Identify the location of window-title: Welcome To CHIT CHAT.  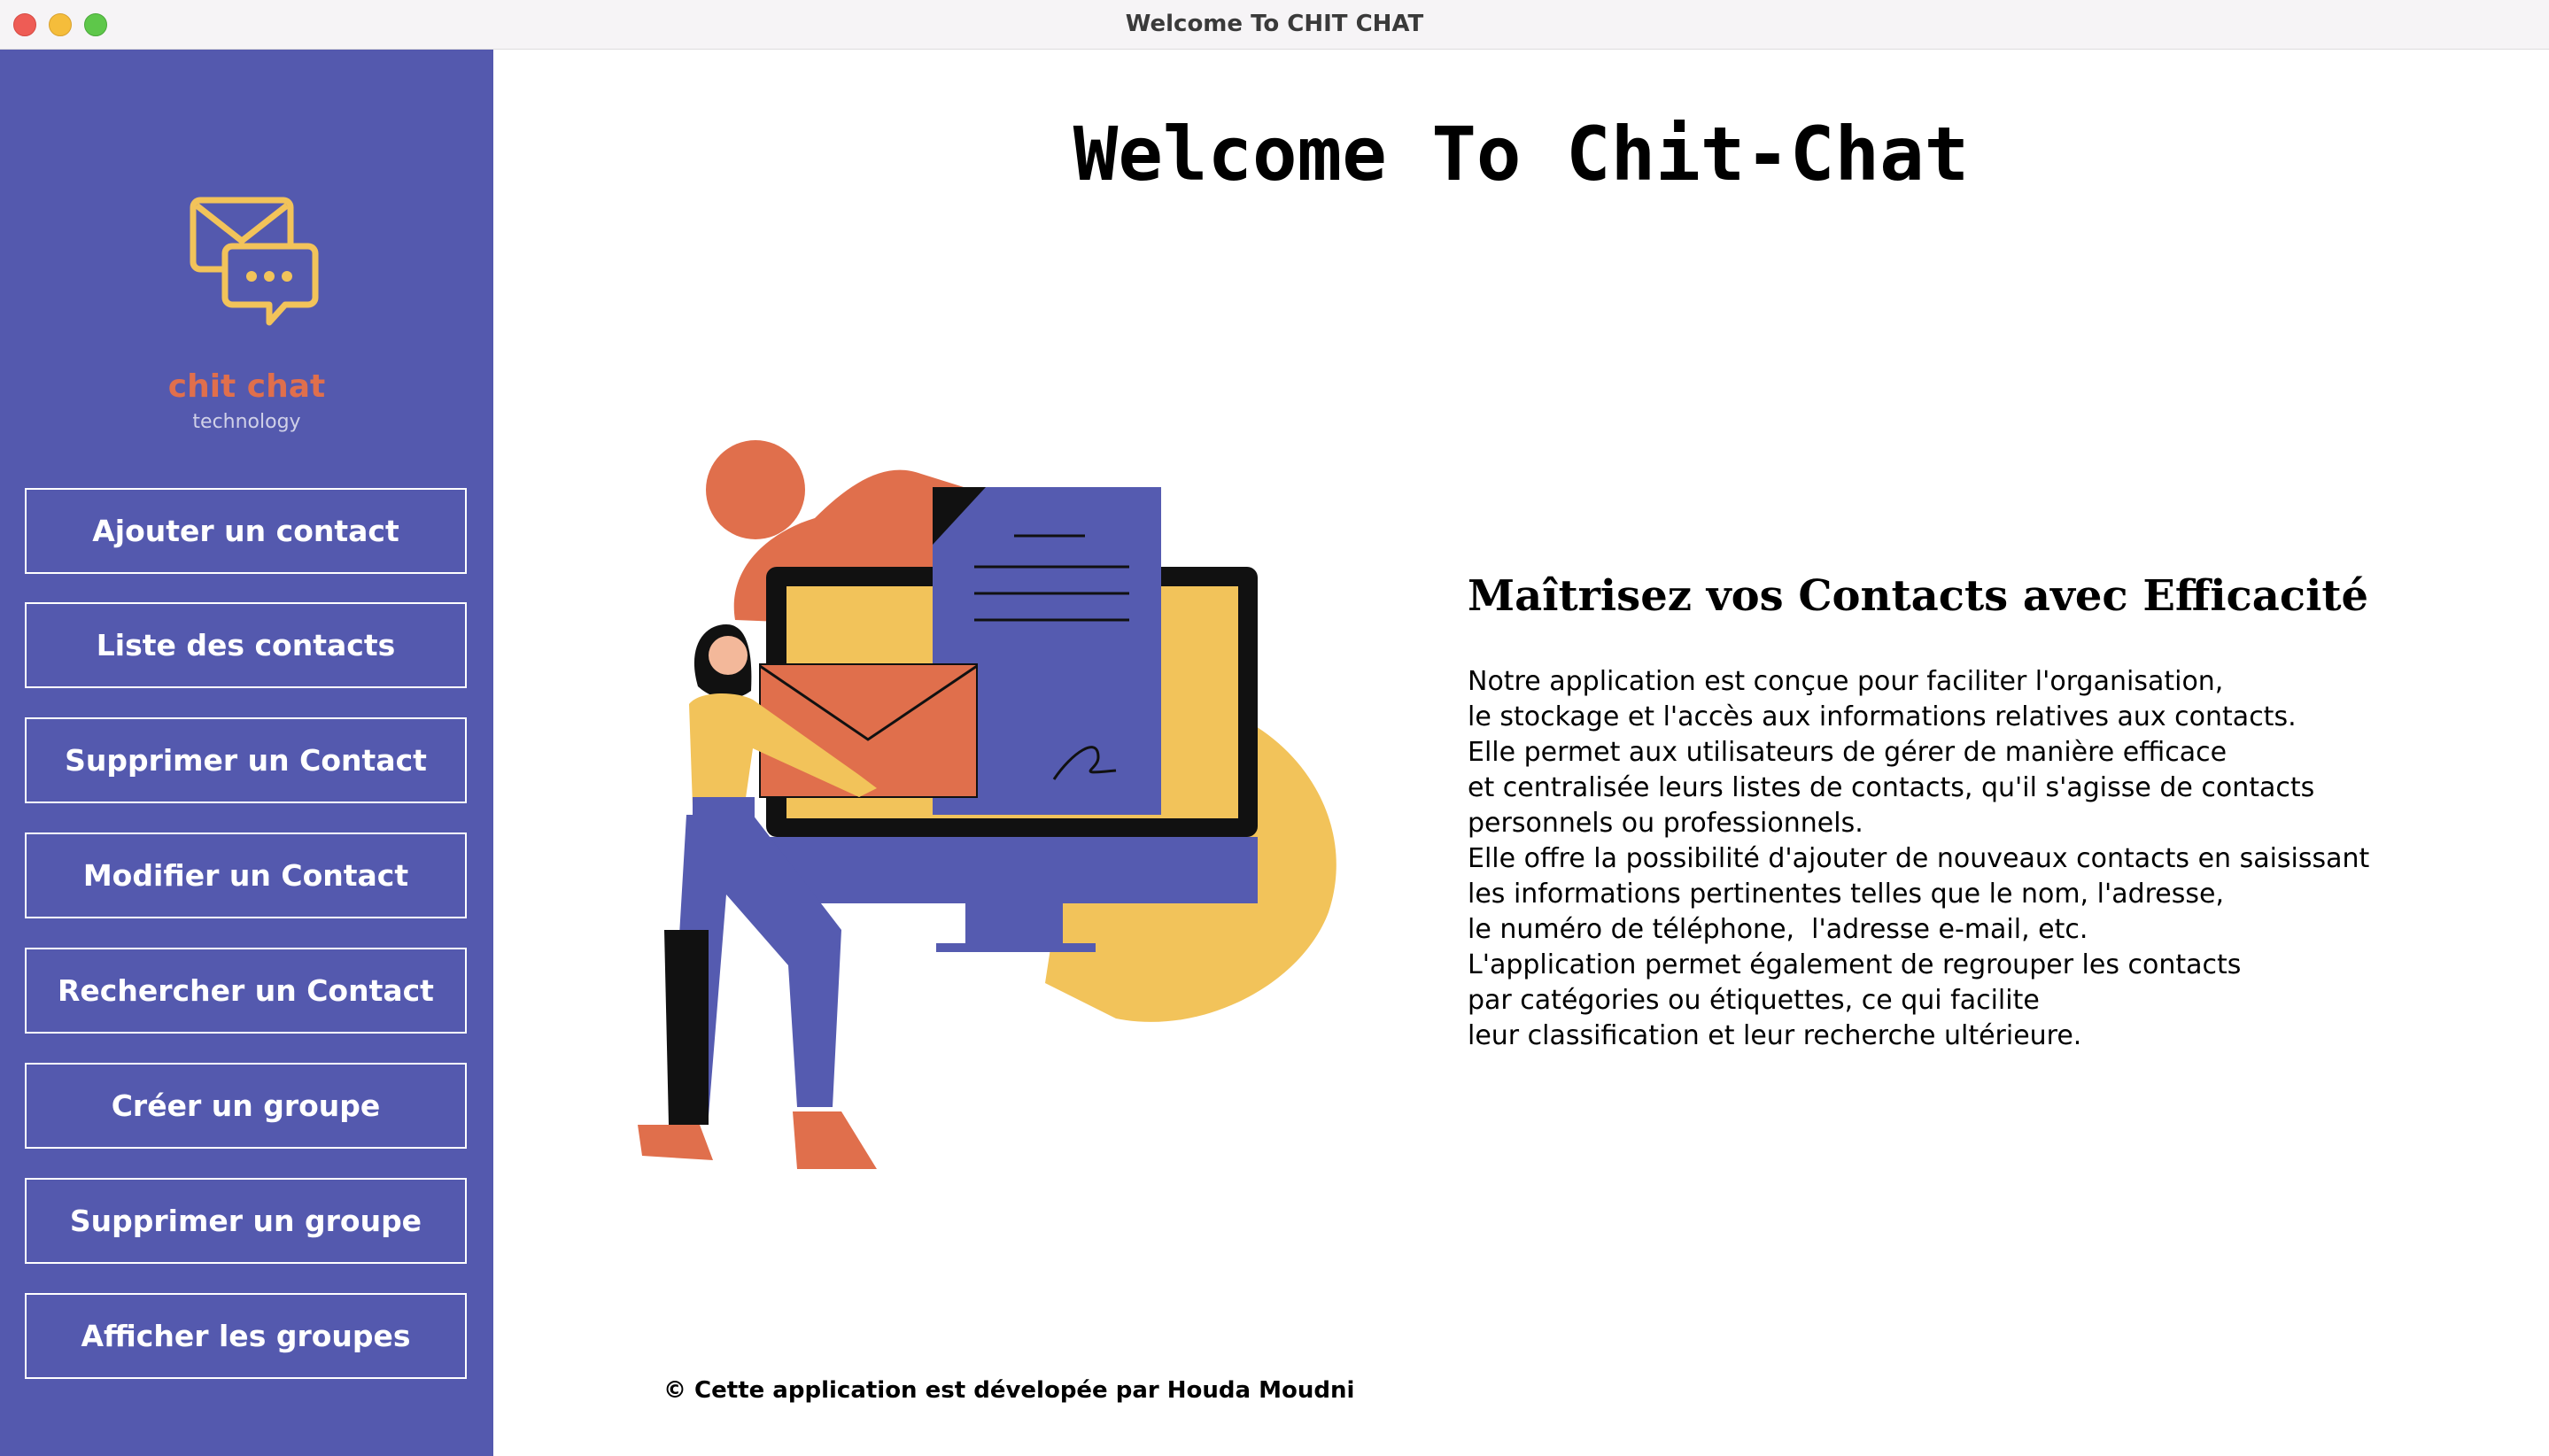
(1275, 24).